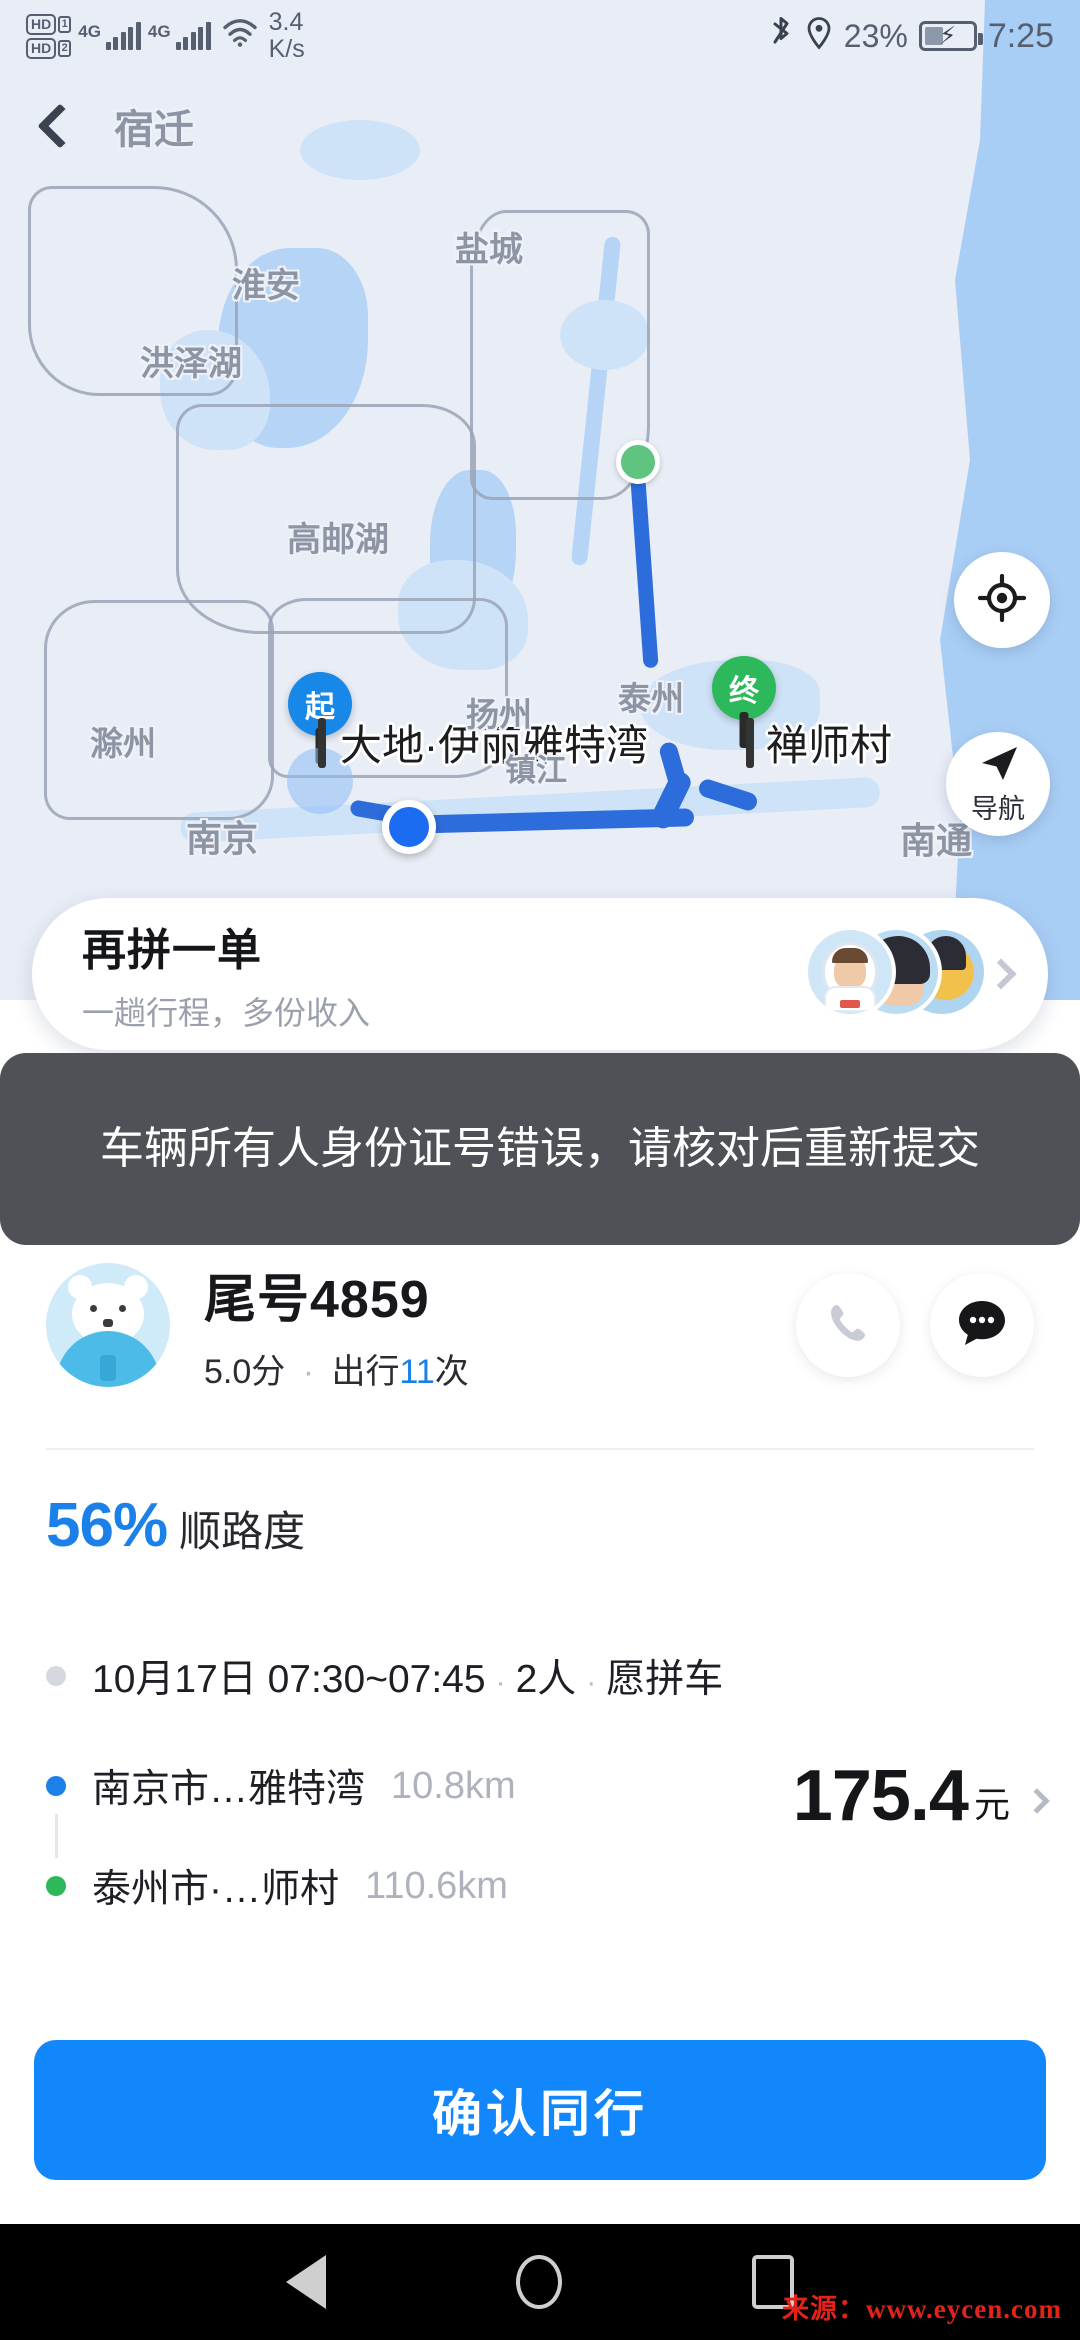 This screenshot has width=1080, height=2340. I want to click on nav-back-button, so click(306, 2282).